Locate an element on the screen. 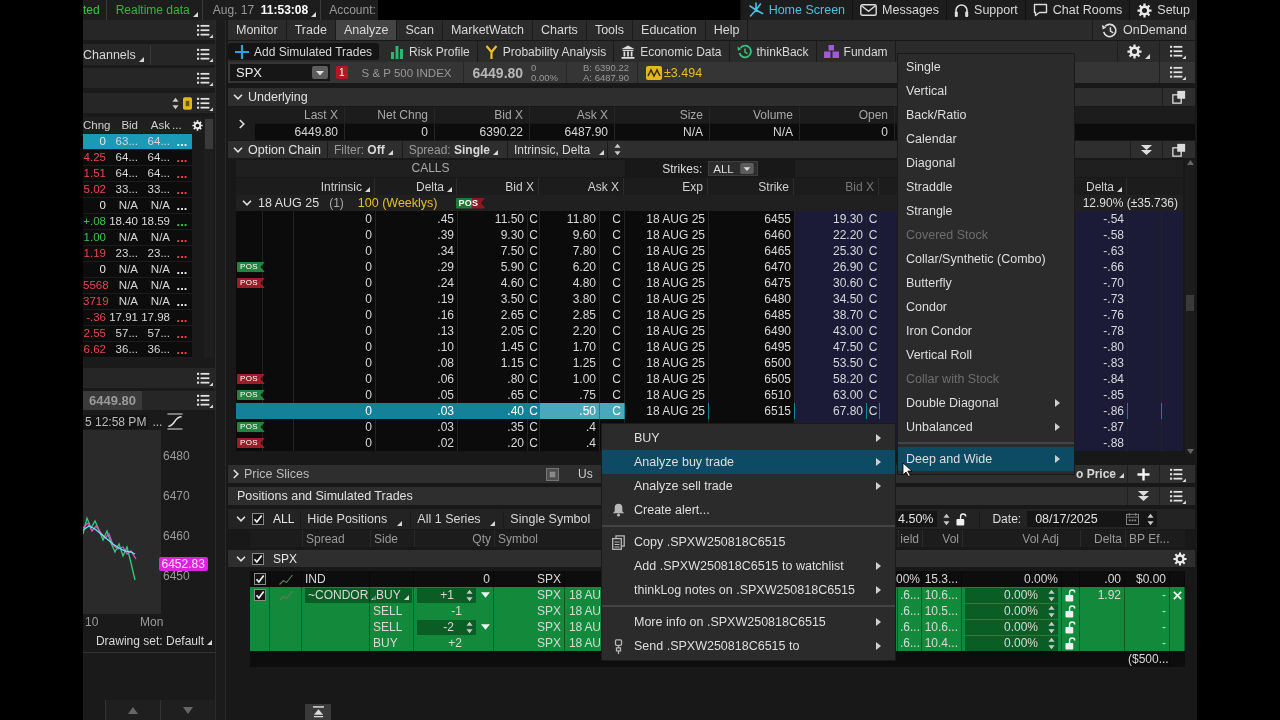 The image size is (1280, 720). table-cell: .4 is located at coordinates (569, 427).